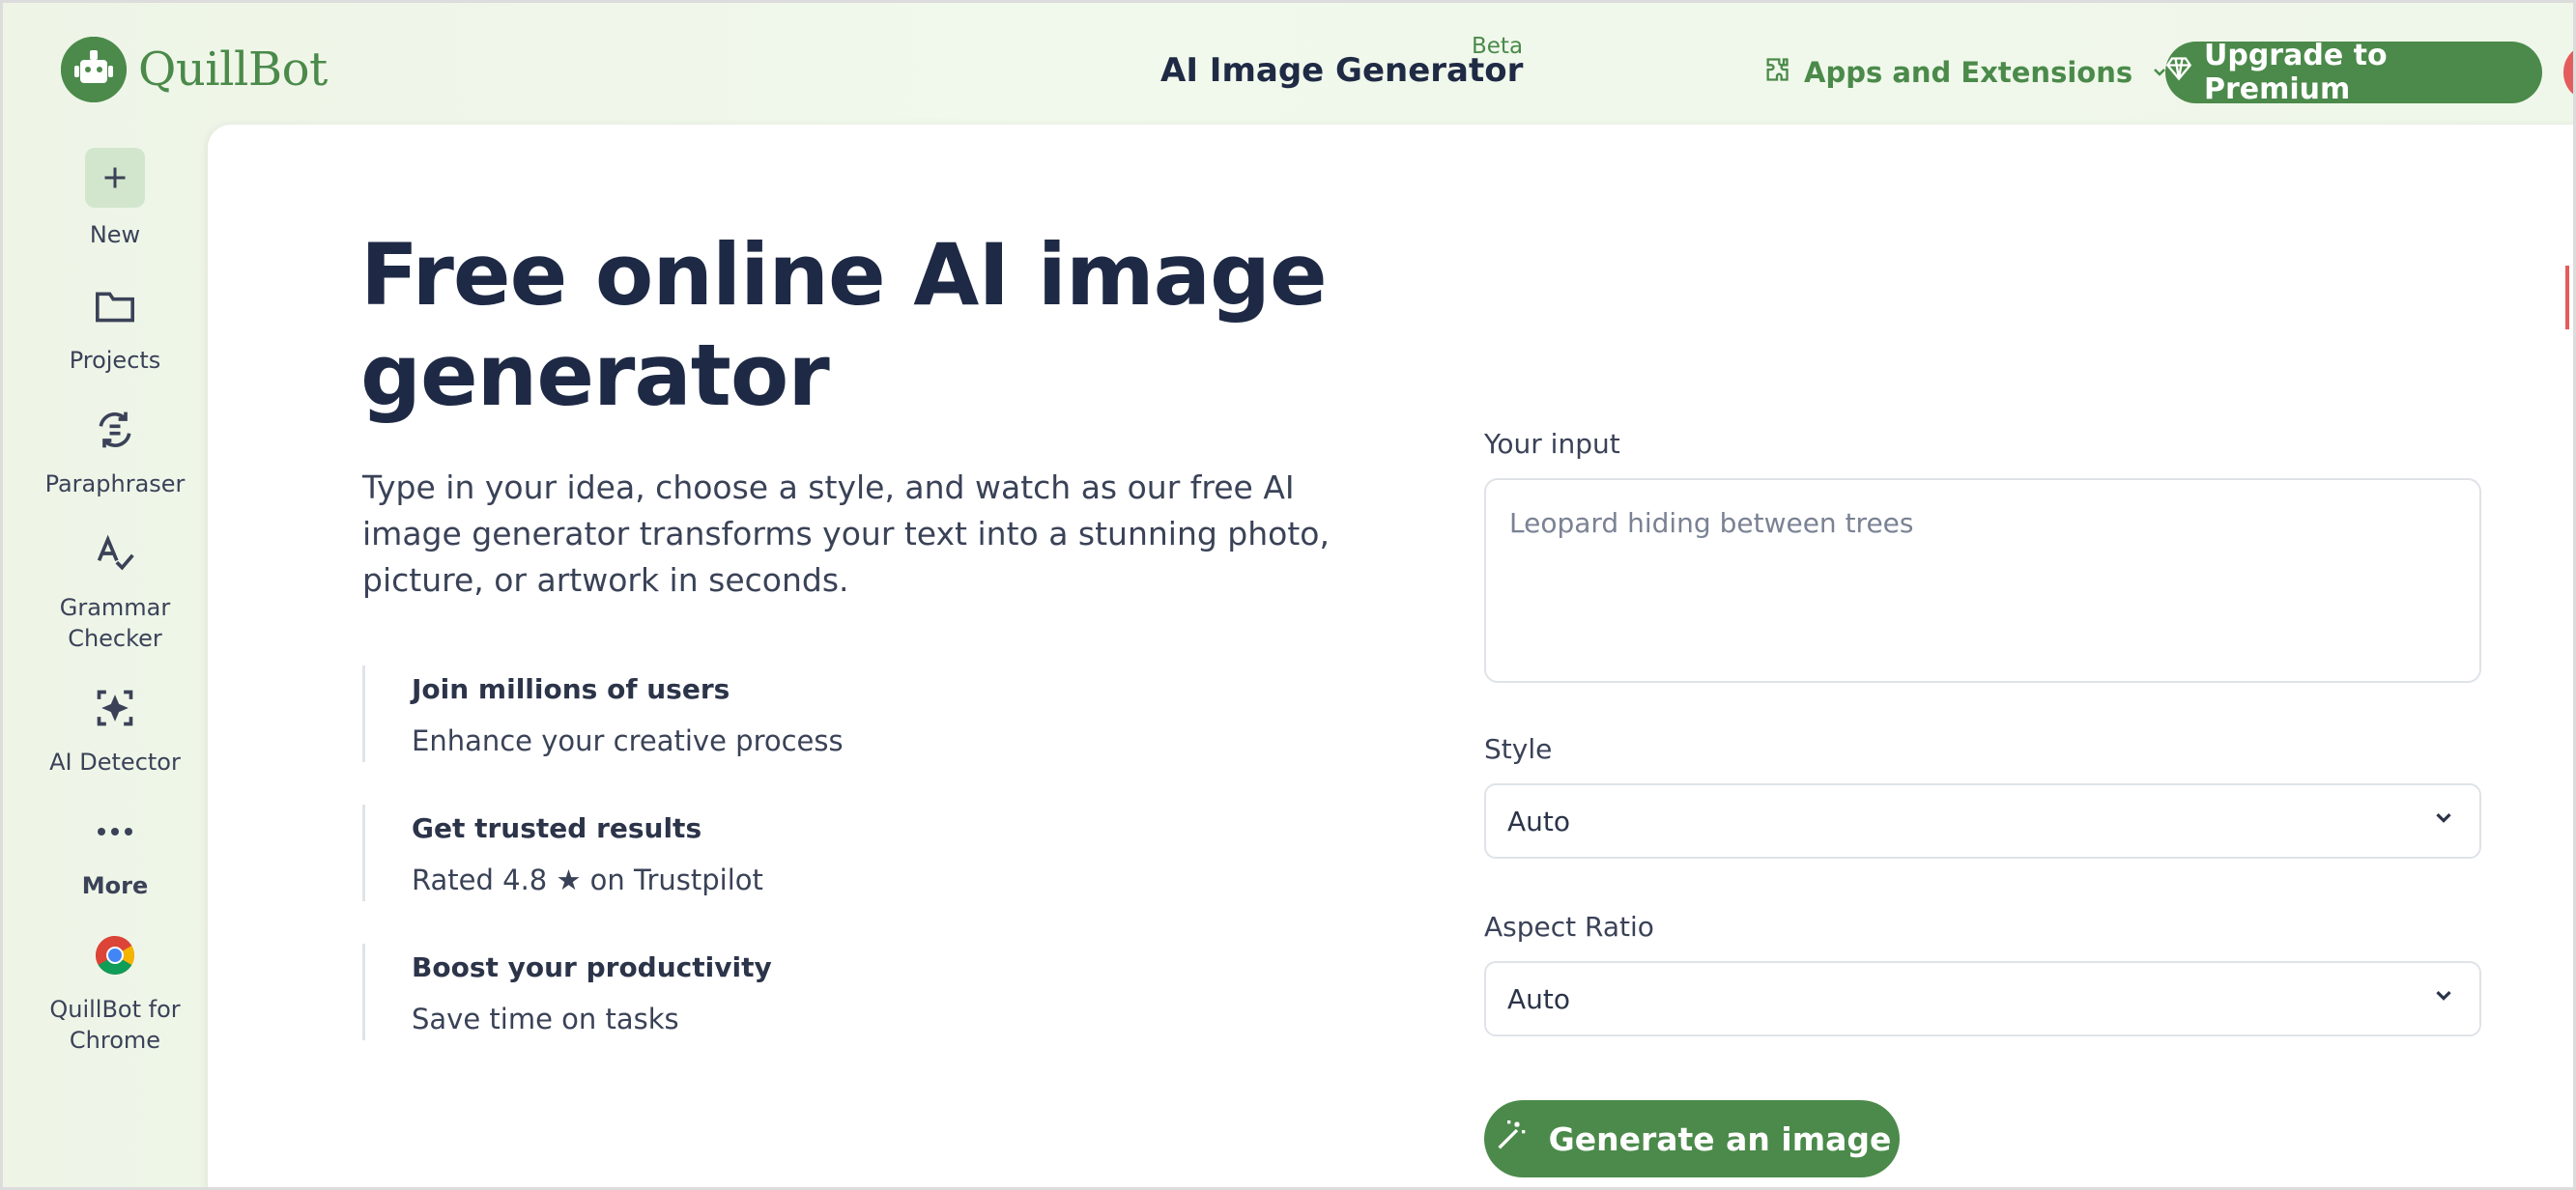 This screenshot has width=2576, height=1190. What do you see at coordinates (94, 69) in the screenshot?
I see `quillbot-robot-icon` at bounding box center [94, 69].